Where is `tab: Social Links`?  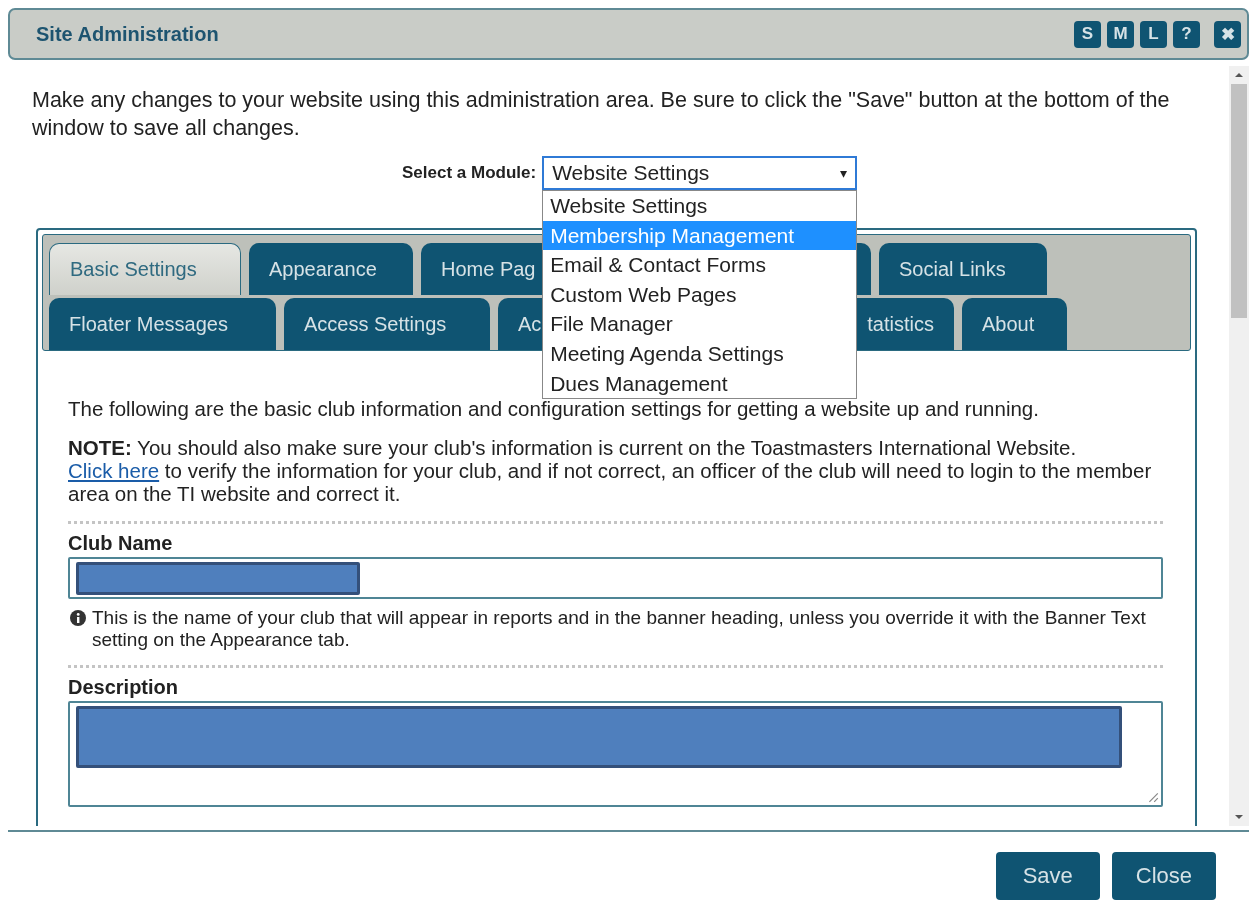 tab: Social Links is located at coordinates (963, 269).